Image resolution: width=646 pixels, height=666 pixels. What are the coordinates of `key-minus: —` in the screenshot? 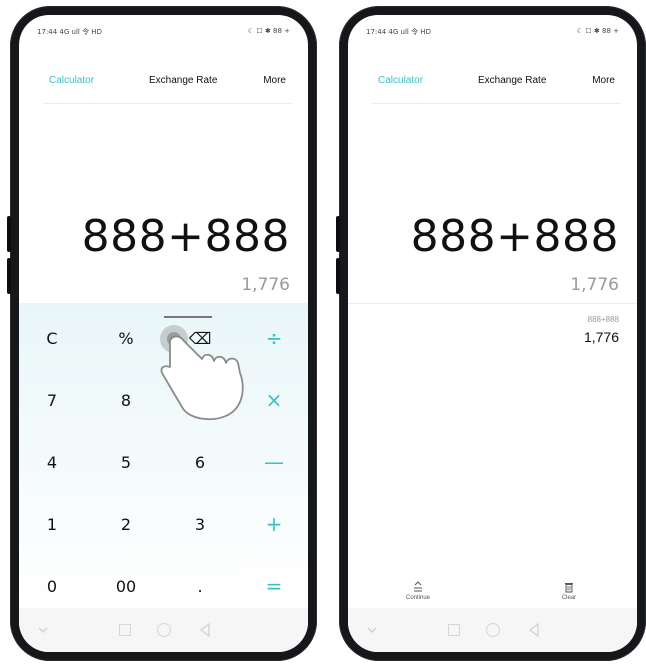 It's located at (274, 462).